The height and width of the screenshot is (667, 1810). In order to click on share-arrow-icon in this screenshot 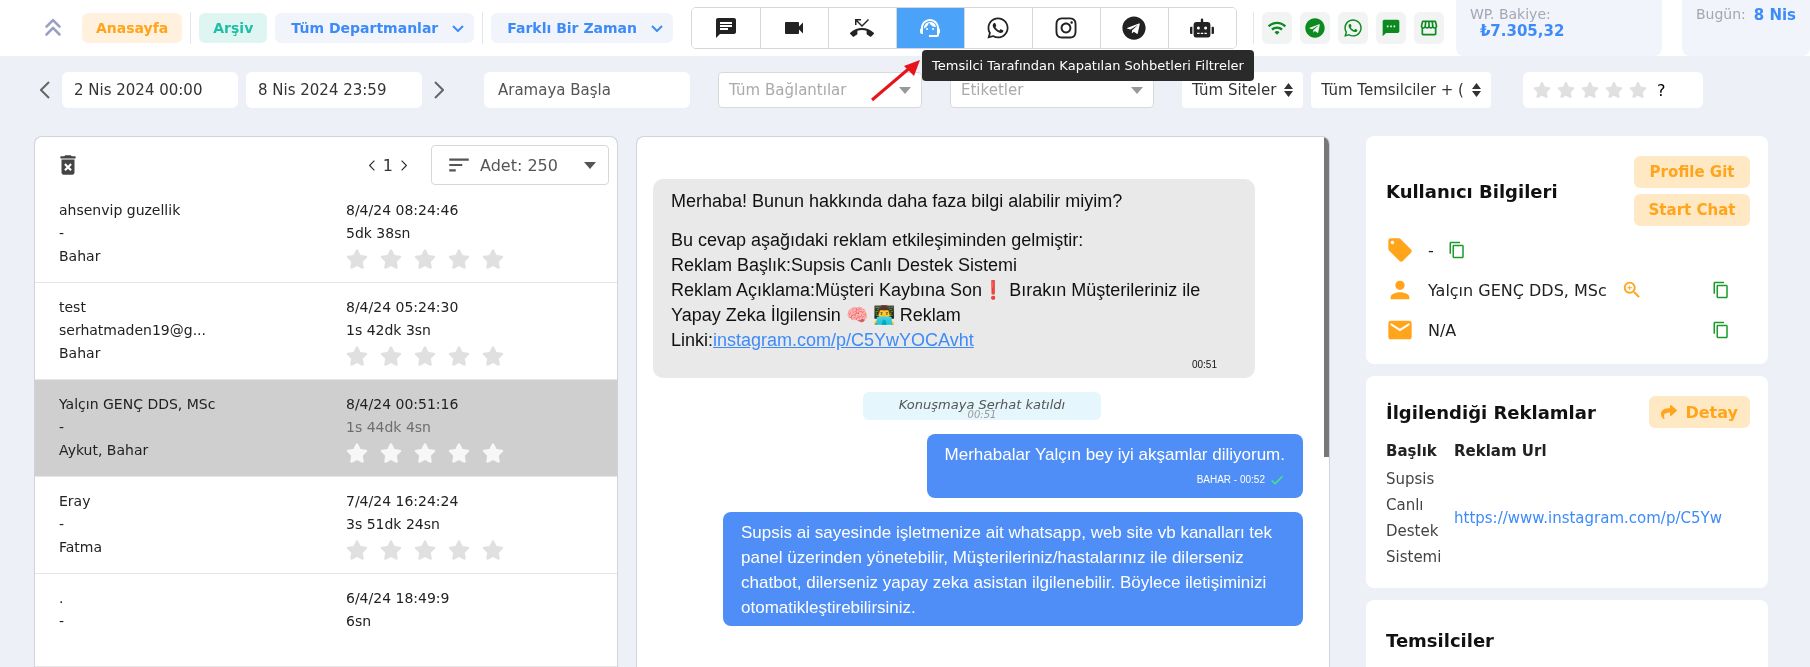, I will do `click(1669, 412)`.